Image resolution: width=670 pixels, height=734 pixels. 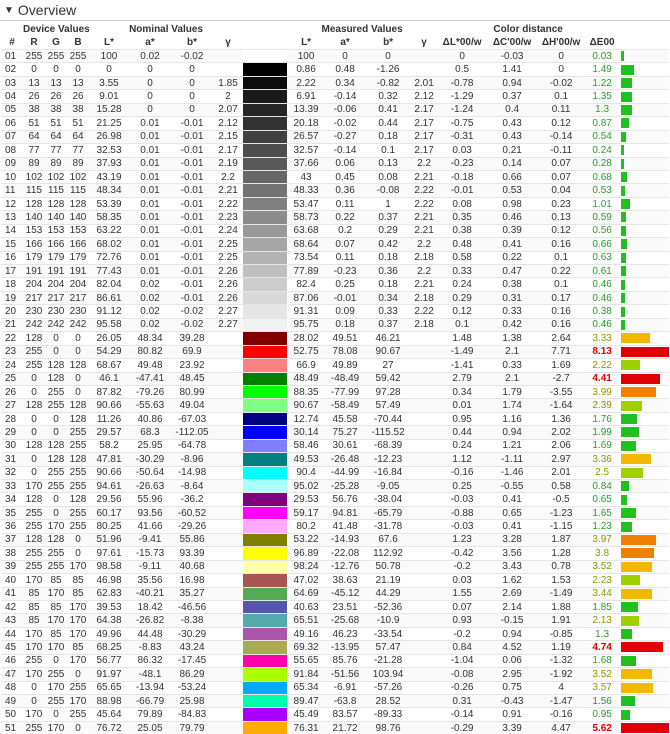 What do you see at coordinates (345, 553) in the screenshot?
I see `measured-a: -22.08` at bounding box center [345, 553].